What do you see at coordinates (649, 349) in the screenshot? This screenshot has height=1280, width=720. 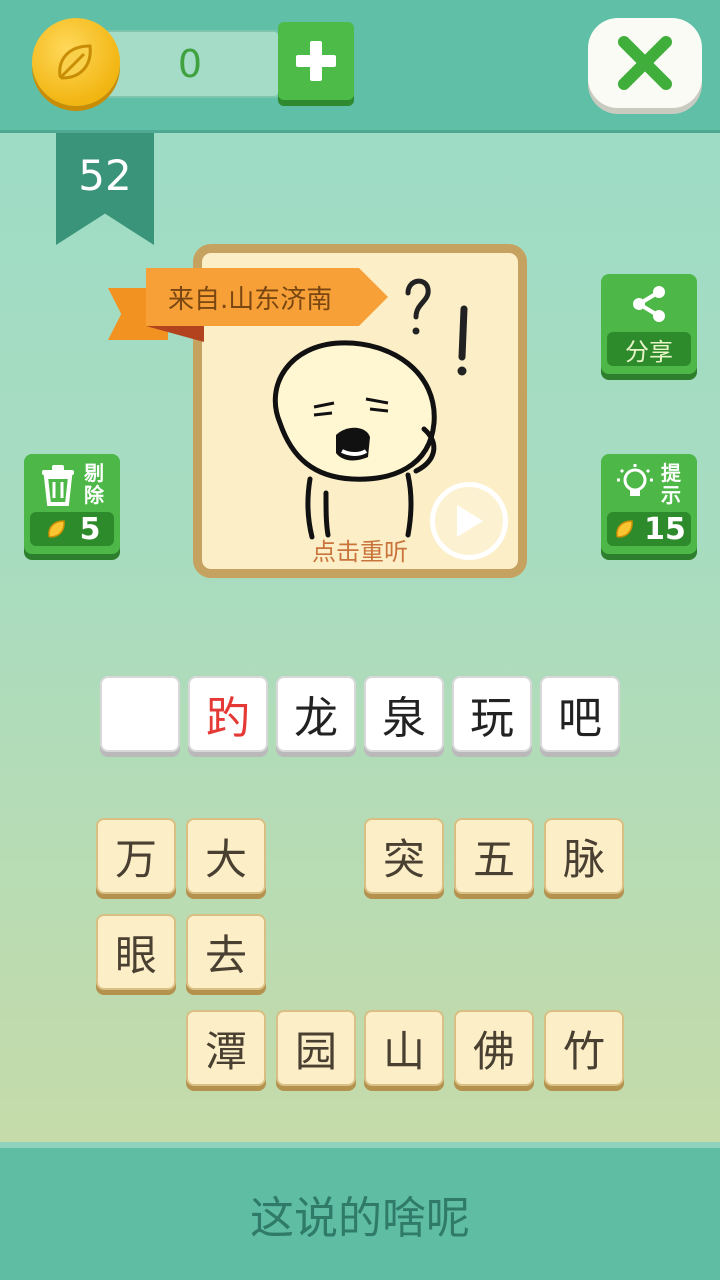 I see `share-label: 分享` at bounding box center [649, 349].